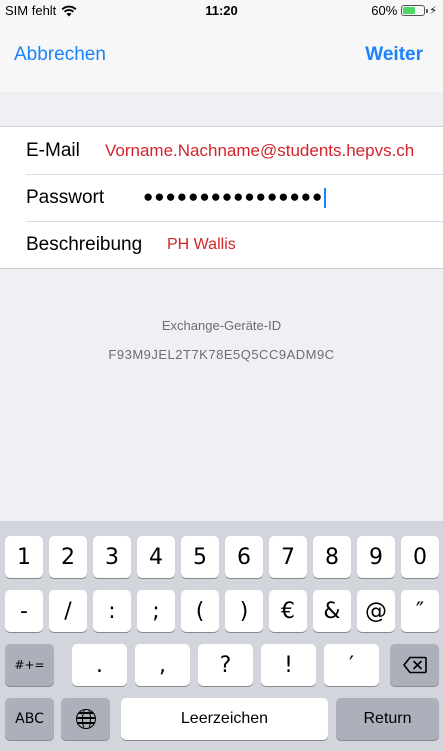 This screenshot has height=751, width=443. Describe the element at coordinates (60, 55) in the screenshot. I see `cancel-button: Abbrechen` at that location.